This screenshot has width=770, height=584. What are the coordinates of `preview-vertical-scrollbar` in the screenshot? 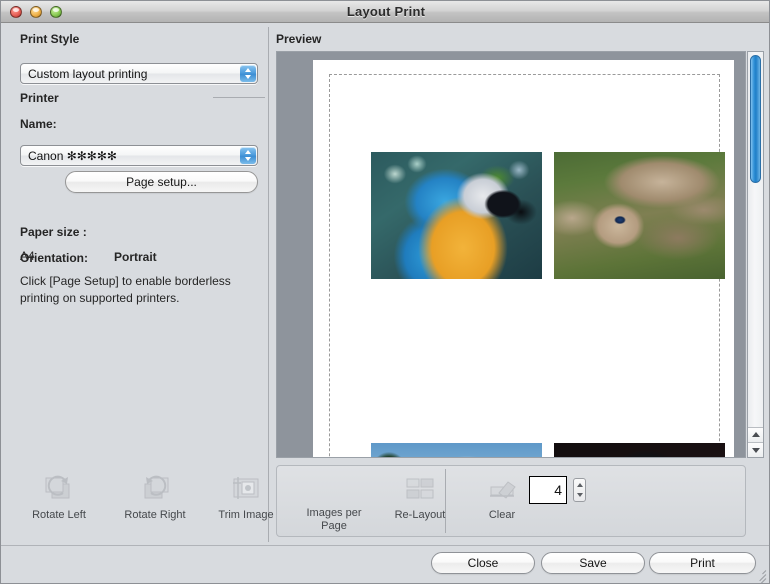 It's located at (755, 254).